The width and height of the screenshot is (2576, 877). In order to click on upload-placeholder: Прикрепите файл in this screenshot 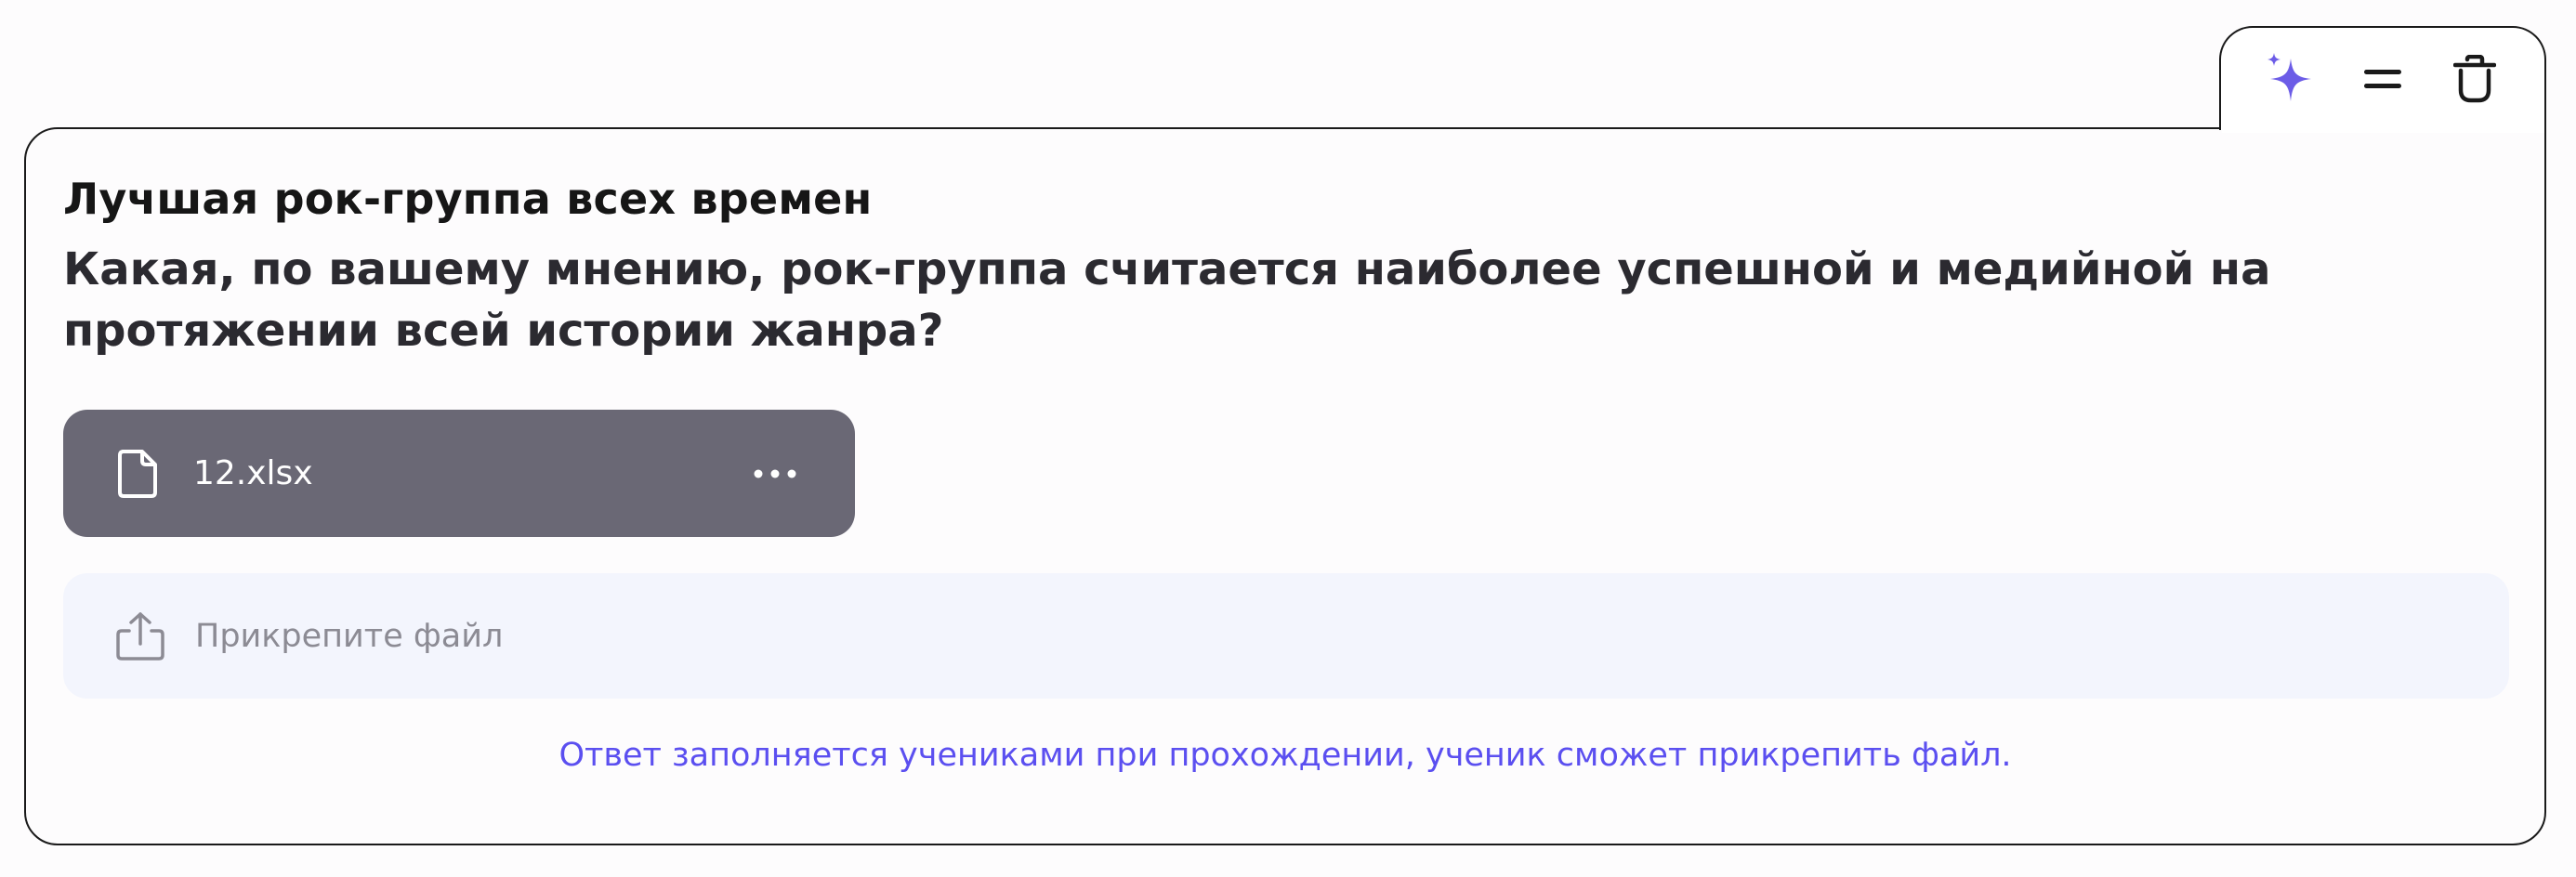, I will do `click(349, 636)`.